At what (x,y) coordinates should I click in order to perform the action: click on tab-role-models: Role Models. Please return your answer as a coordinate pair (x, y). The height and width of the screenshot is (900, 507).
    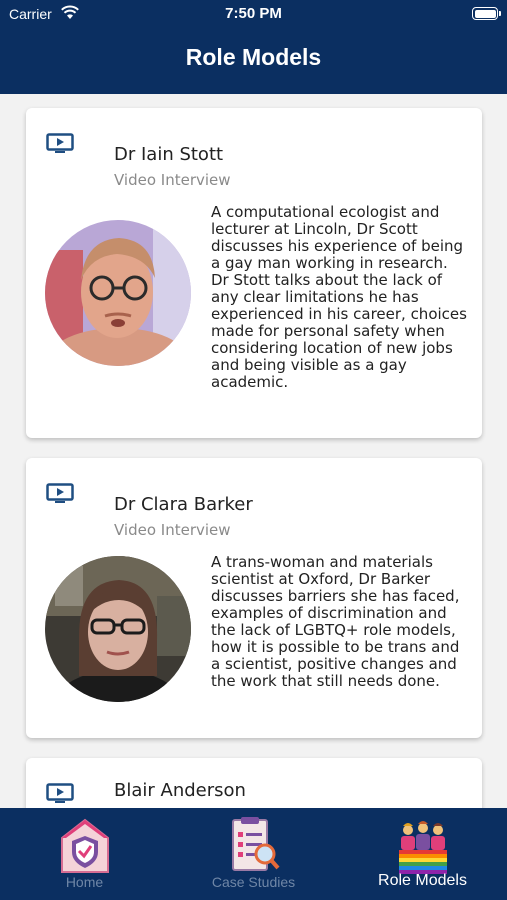
    Looking at the image, I should click on (422, 854).